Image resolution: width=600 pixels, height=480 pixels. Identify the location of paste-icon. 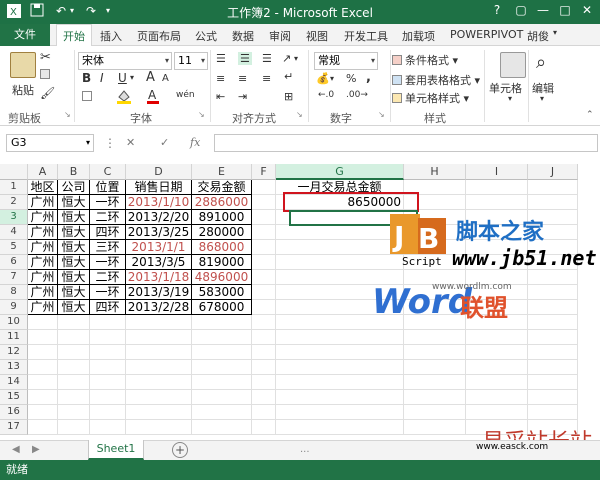
(23, 65).